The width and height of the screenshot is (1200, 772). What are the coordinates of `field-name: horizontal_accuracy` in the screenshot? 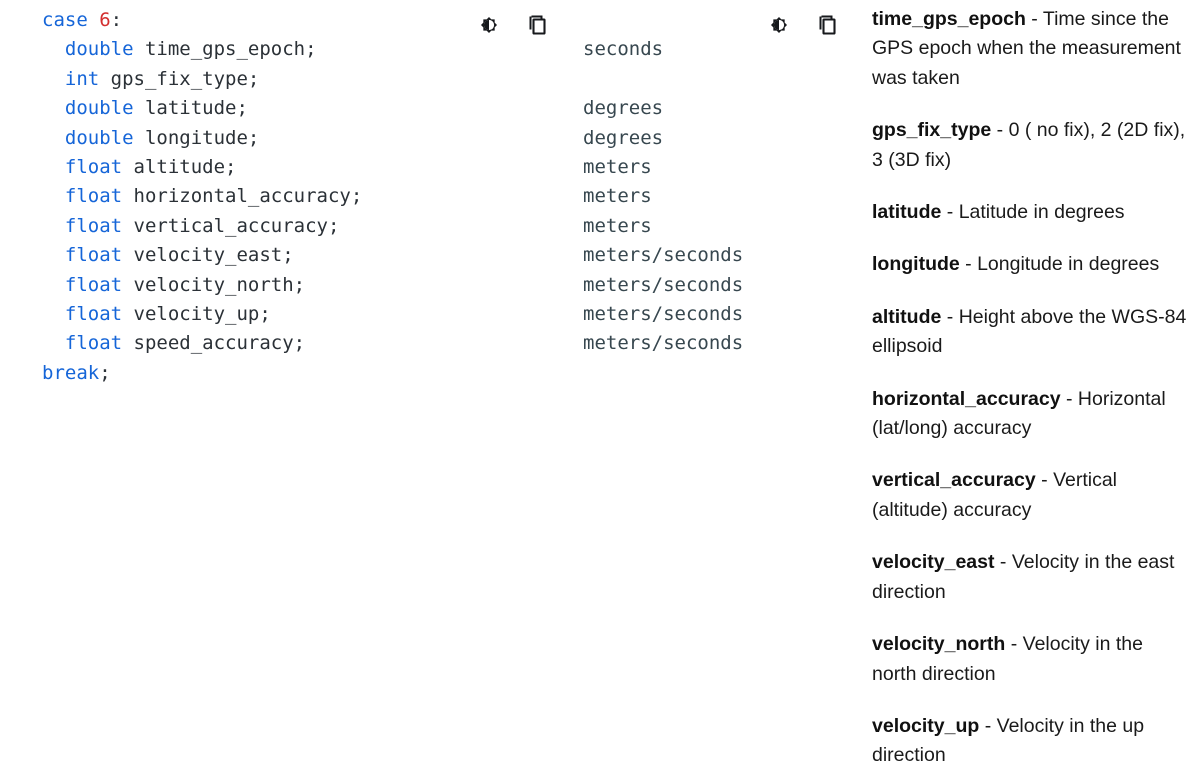 It's located at (966, 398).